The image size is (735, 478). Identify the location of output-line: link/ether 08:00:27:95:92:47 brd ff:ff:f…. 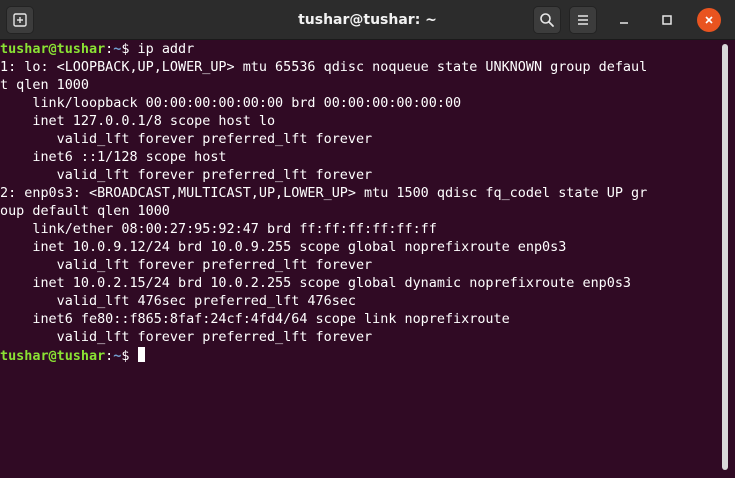
(218, 229).